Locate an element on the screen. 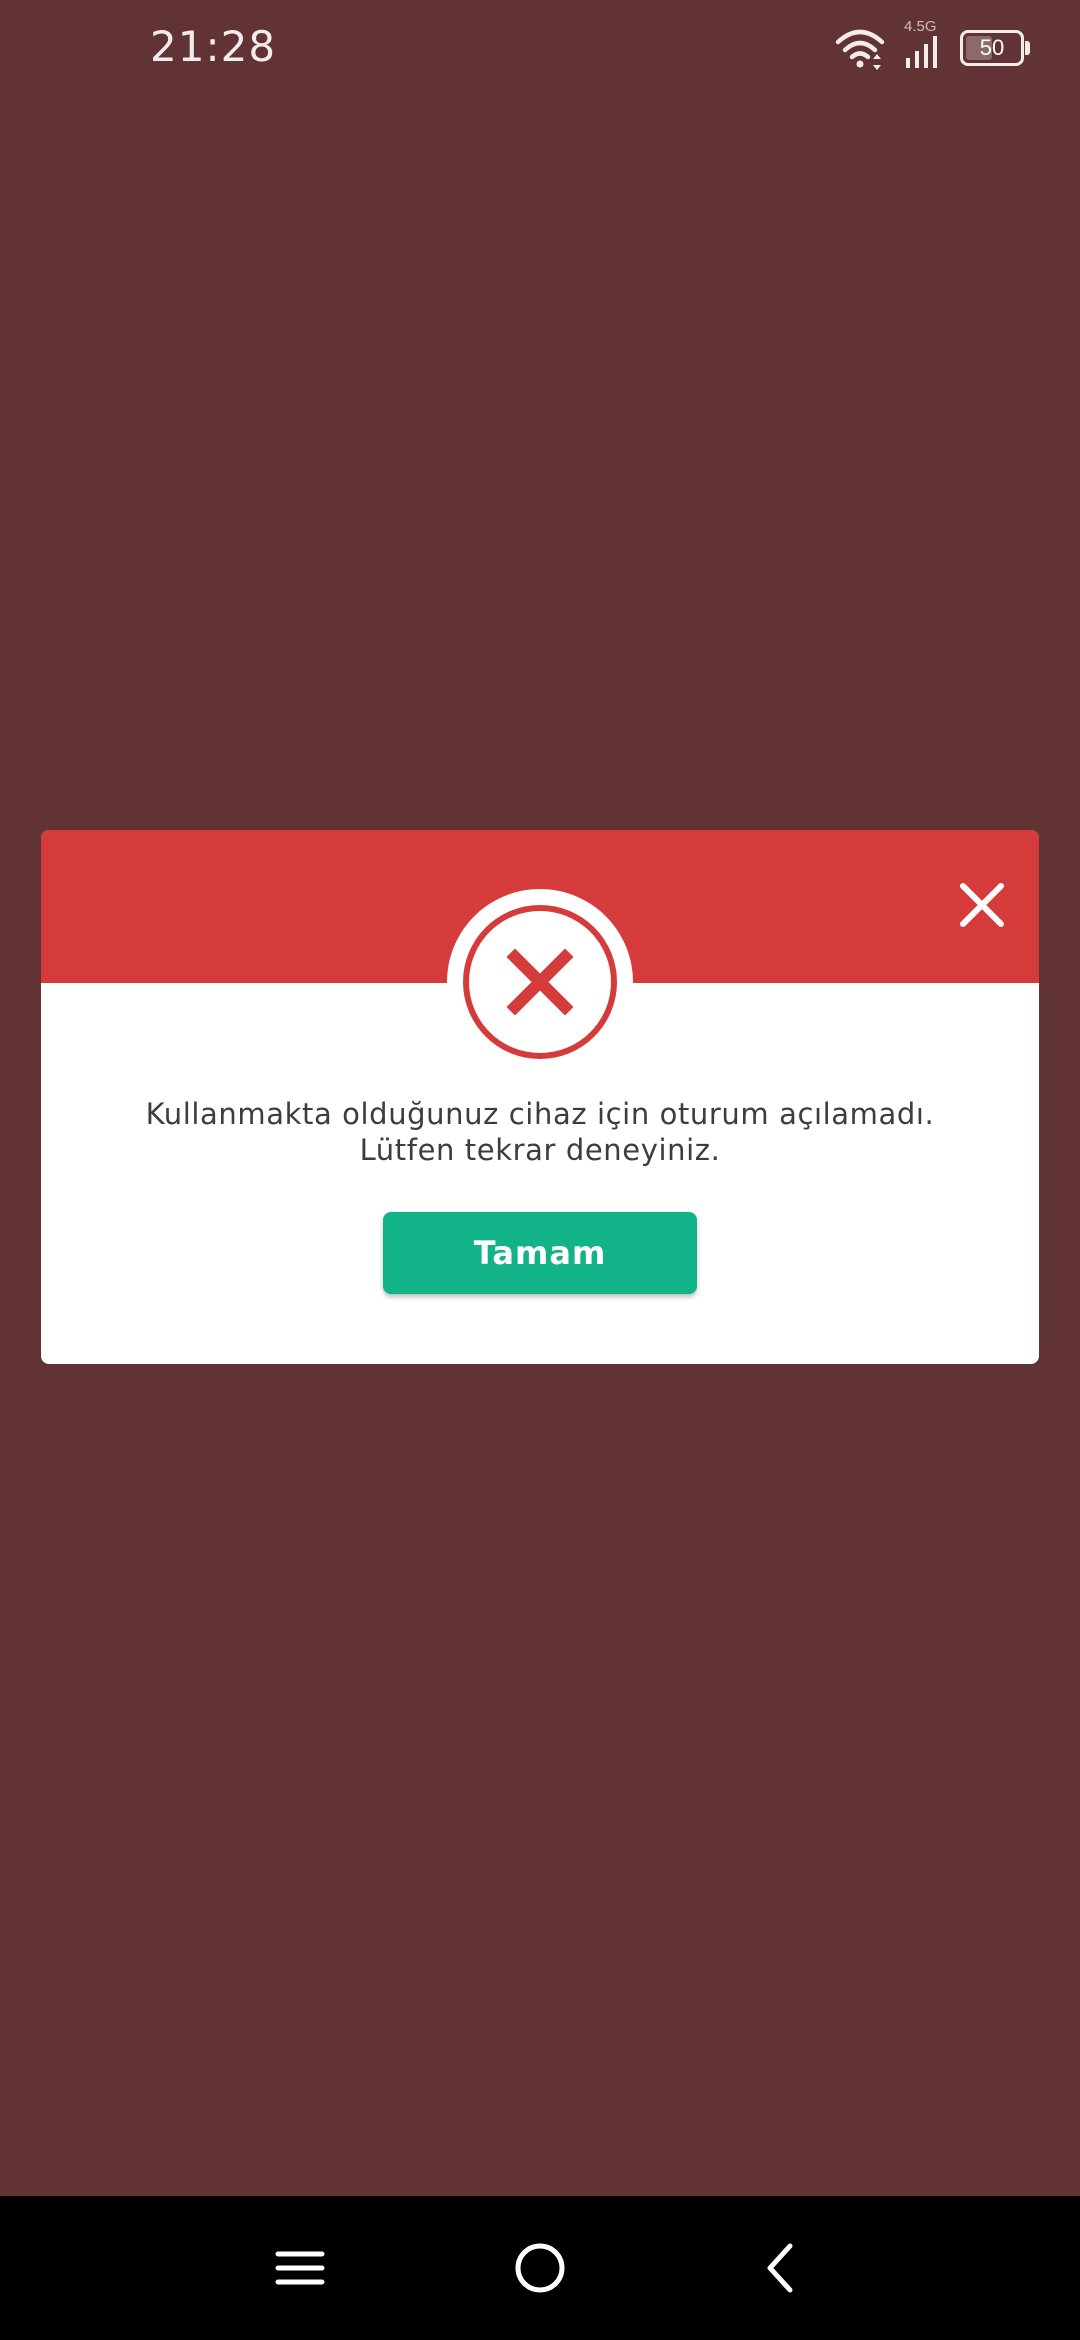 The width and height of the screenshot is (1080, 2340). ok-button: Tamam is located at coordinates (540, 1253).